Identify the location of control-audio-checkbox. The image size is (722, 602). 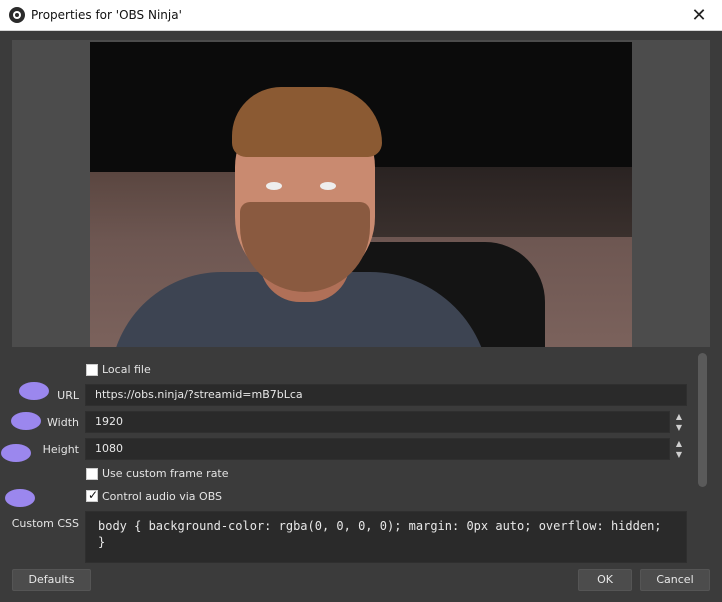
(92, 495).